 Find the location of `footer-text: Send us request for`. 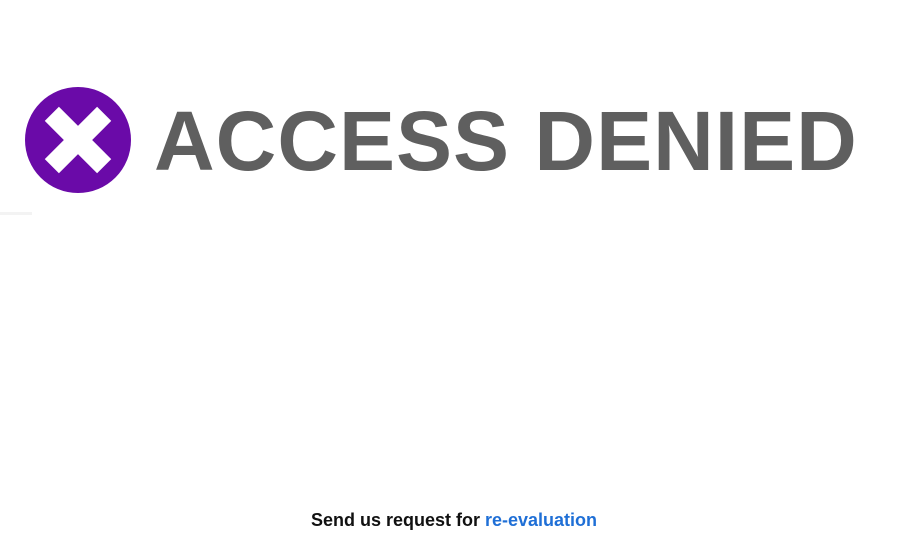

footer-text: Send us request for is located at coordinates (395, 520).